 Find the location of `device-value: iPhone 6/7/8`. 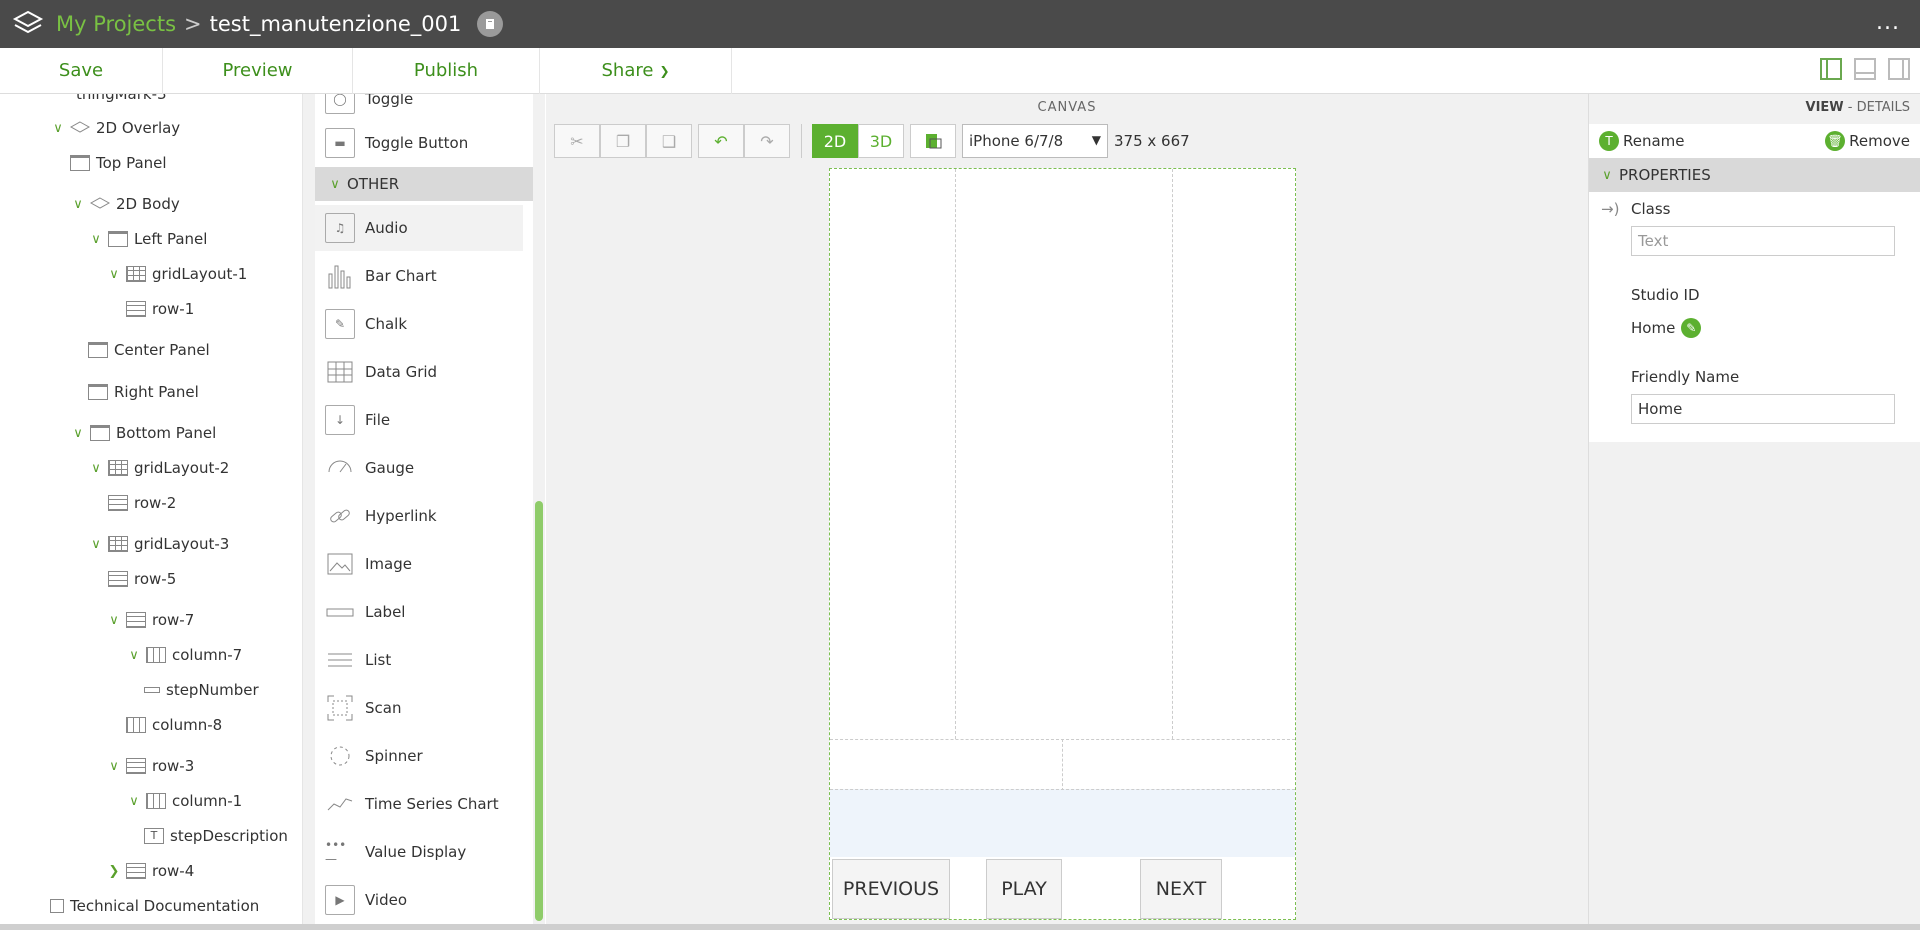

device-value: iPhone 6/7/8 is located at coordinates (1016, 141).